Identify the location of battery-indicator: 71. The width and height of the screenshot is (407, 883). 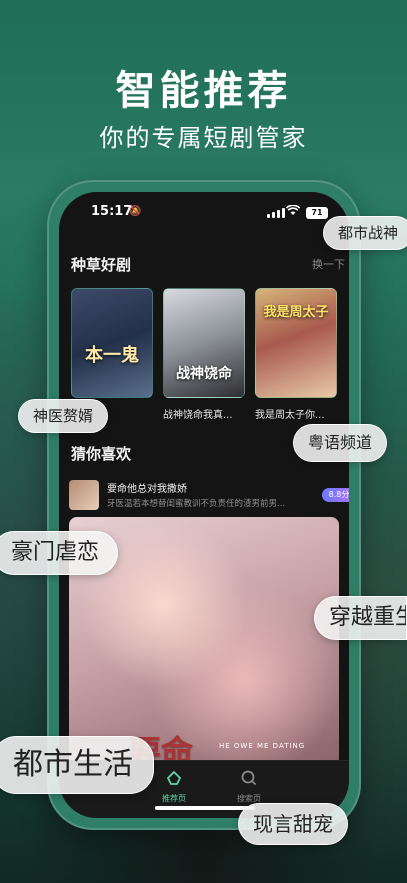
(317, 213).